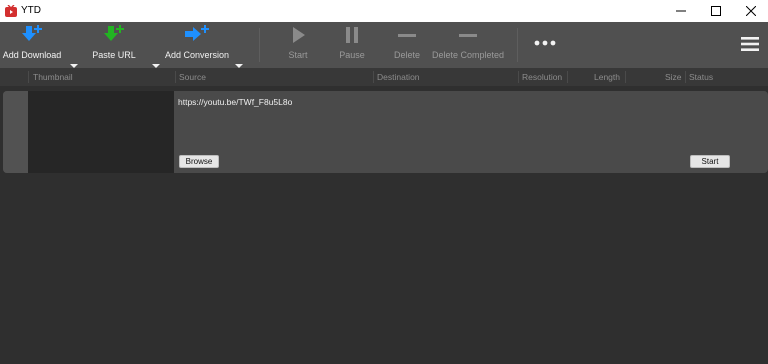 The width and height of the screenshot is (768, 364). Describe the element at coordinates (407, 45) in the screenshot. I see `delete-button: Delete` at that location.